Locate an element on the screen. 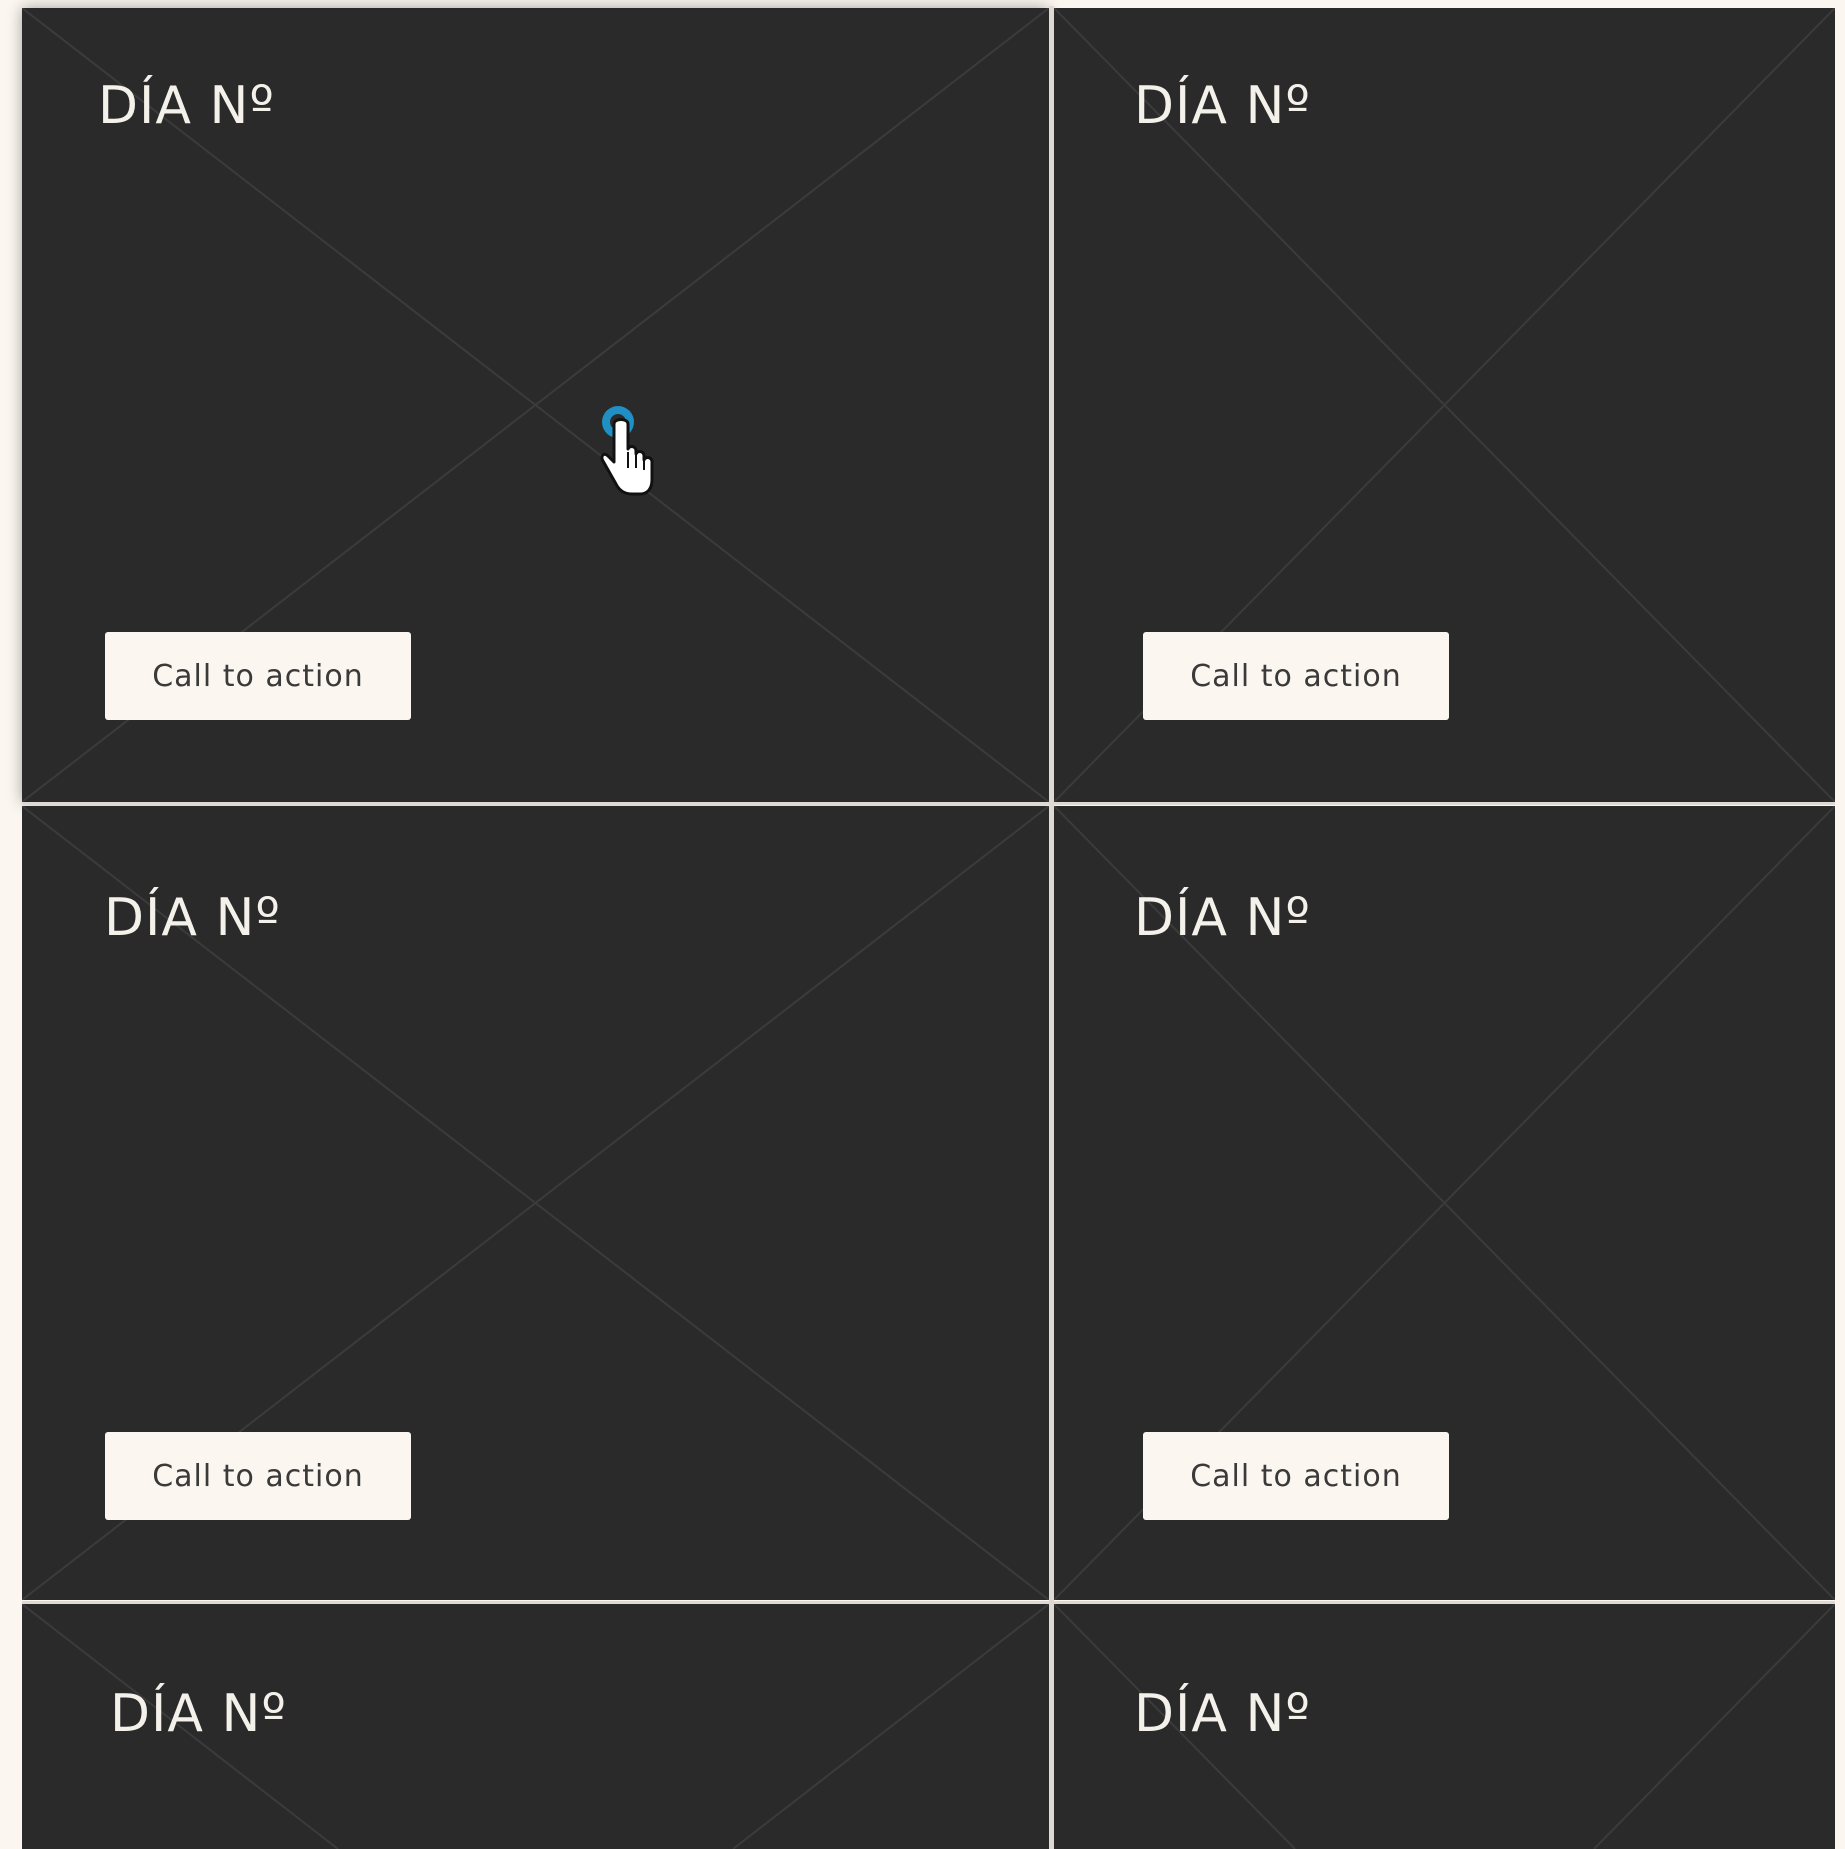 This screenshot has height=1849, width=1845. grid-column-divider is located at coordinates (1051, 927).